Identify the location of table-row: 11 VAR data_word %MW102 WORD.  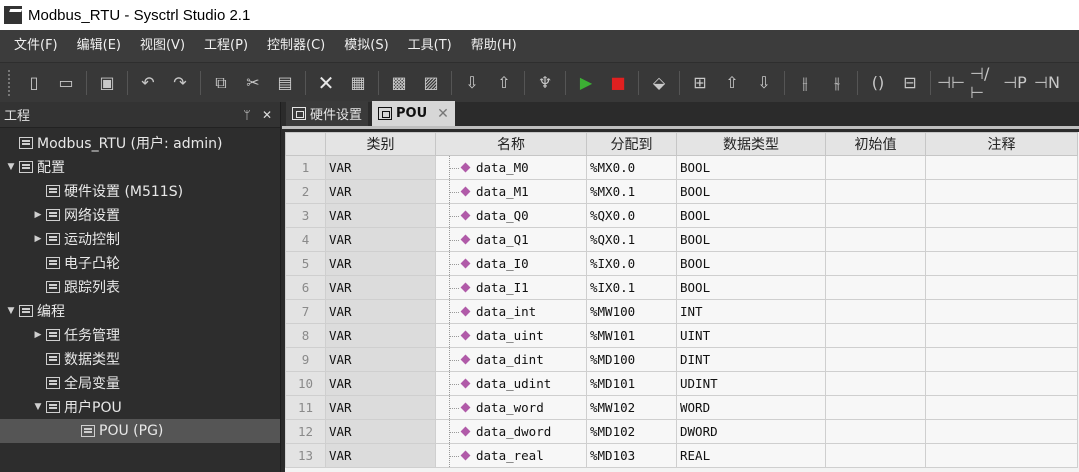
(681, 407).